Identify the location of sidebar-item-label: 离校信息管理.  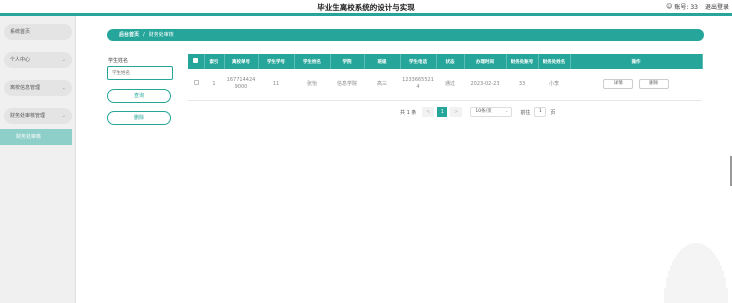
(25, 88).